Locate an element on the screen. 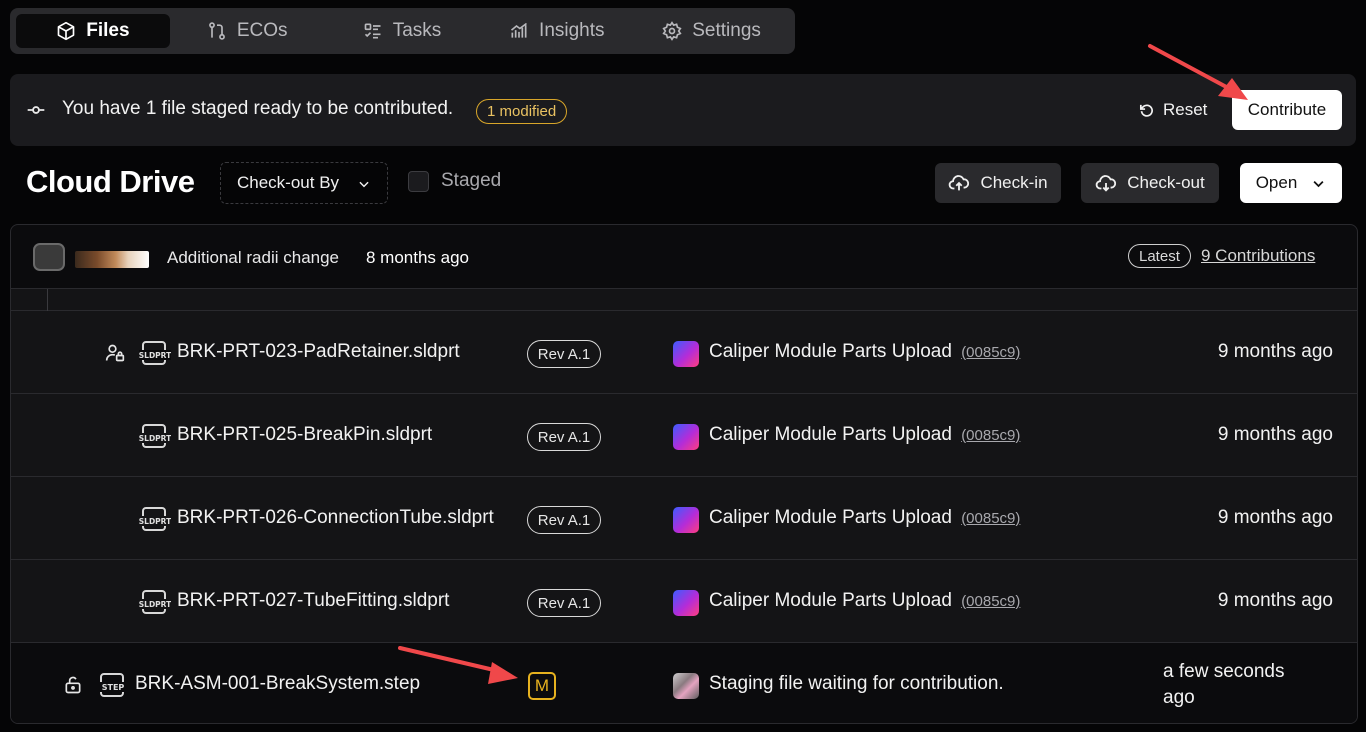 The height and width of the screenshot is (732, 1366). cloud-download-icon is located at coordinates (1106, 183).